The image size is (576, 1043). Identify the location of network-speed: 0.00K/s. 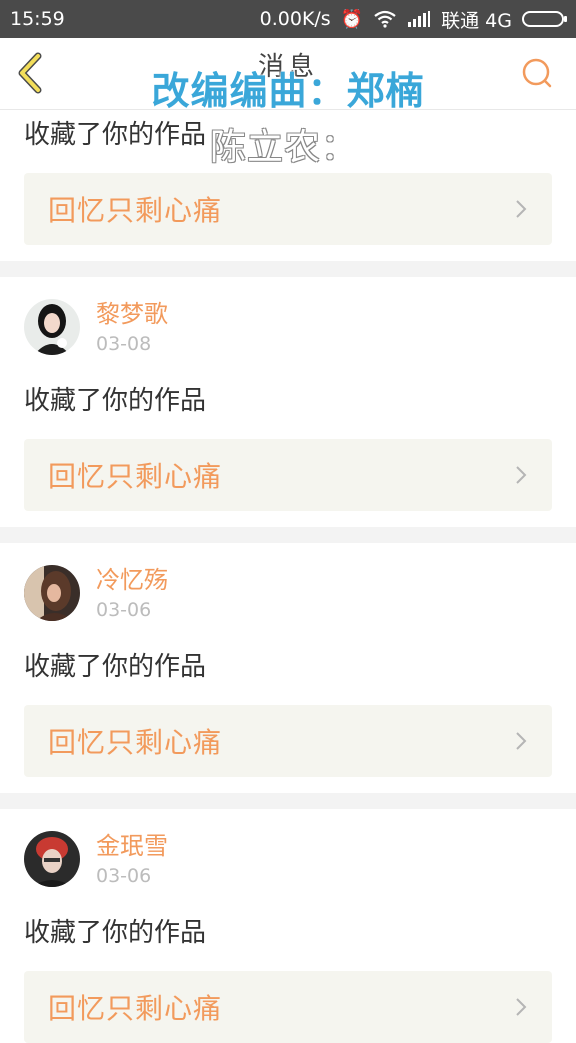
(295, 19).